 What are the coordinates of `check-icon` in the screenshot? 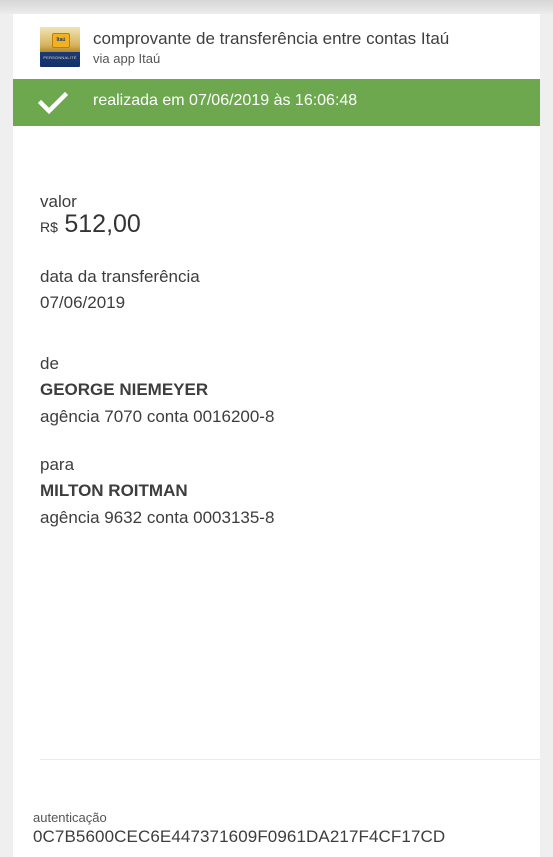 It's located at (53, 103).